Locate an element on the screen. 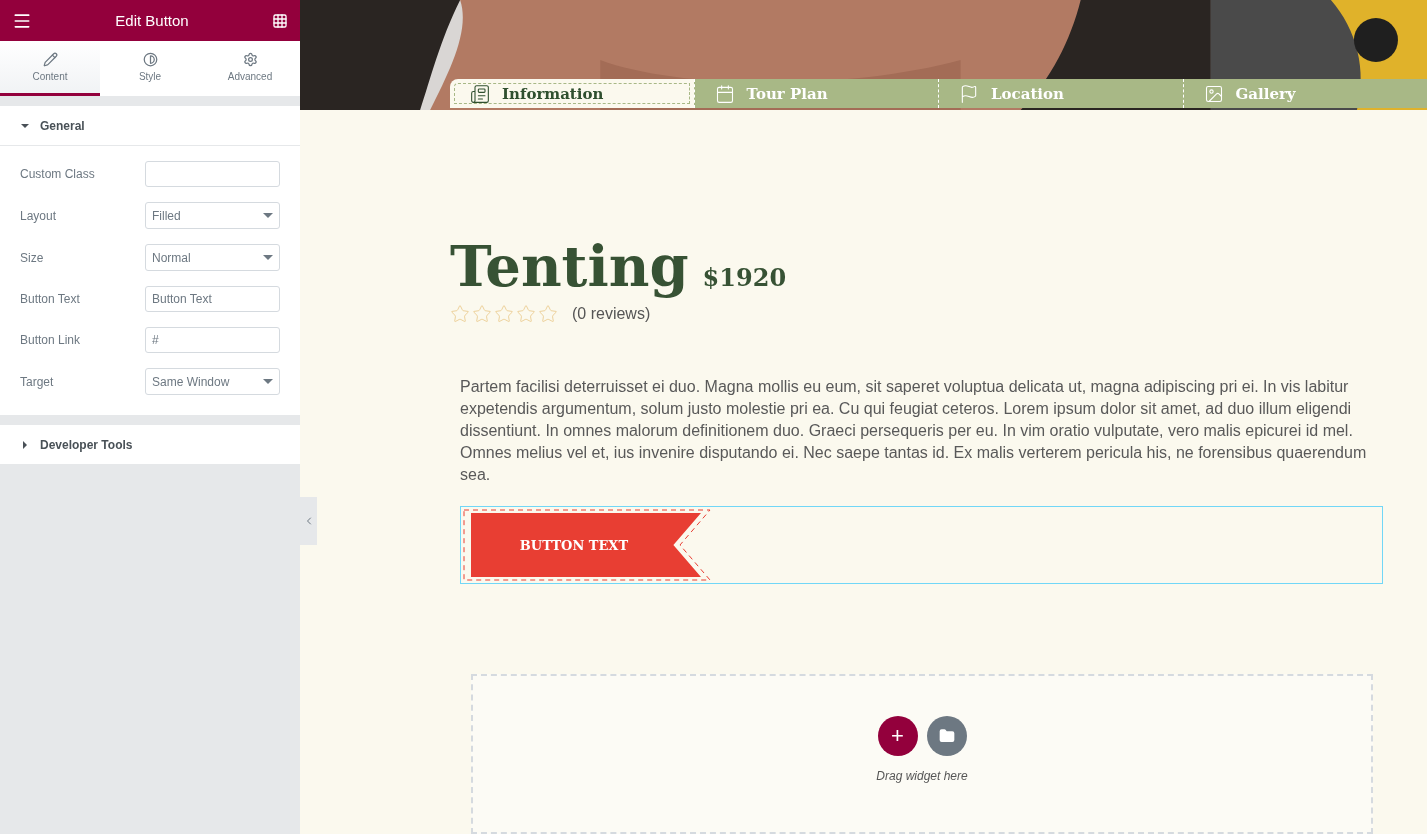 Image resolution: width=1427 pixels, height=834 pixels. calendar-icon is located at coordinates (724, 93).